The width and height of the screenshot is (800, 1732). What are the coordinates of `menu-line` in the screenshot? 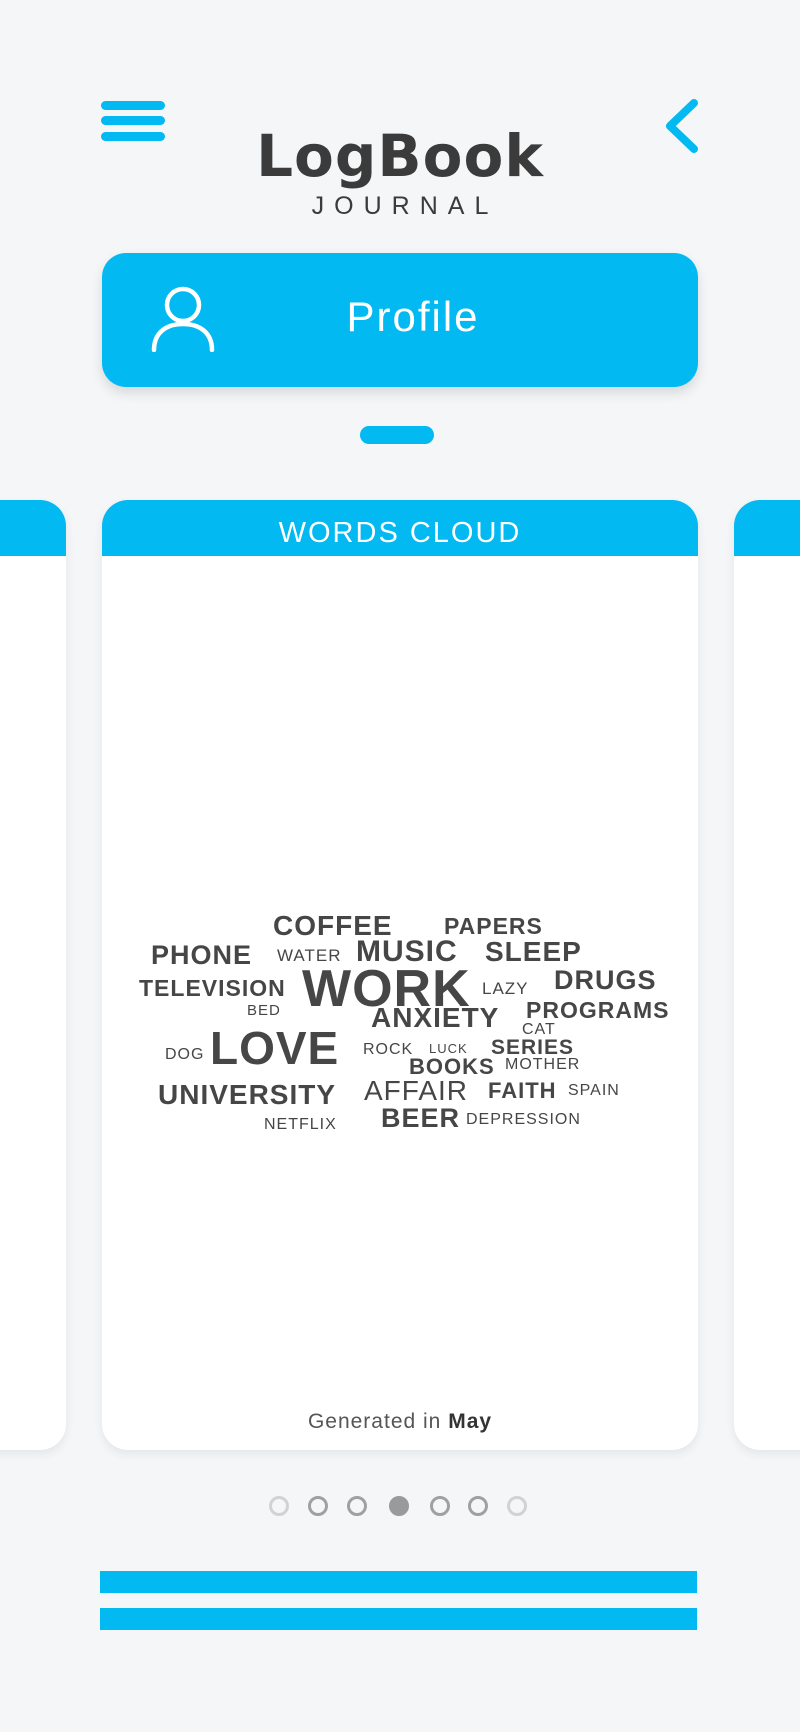 It's located at (133, 105).